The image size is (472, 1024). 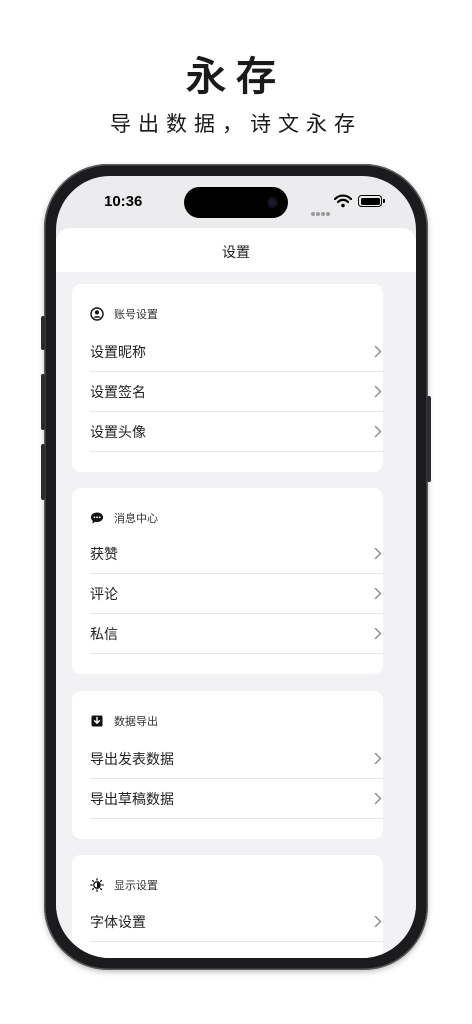 I want to click on row-export-published: 导出发表数据, so click(x=237, y=759).